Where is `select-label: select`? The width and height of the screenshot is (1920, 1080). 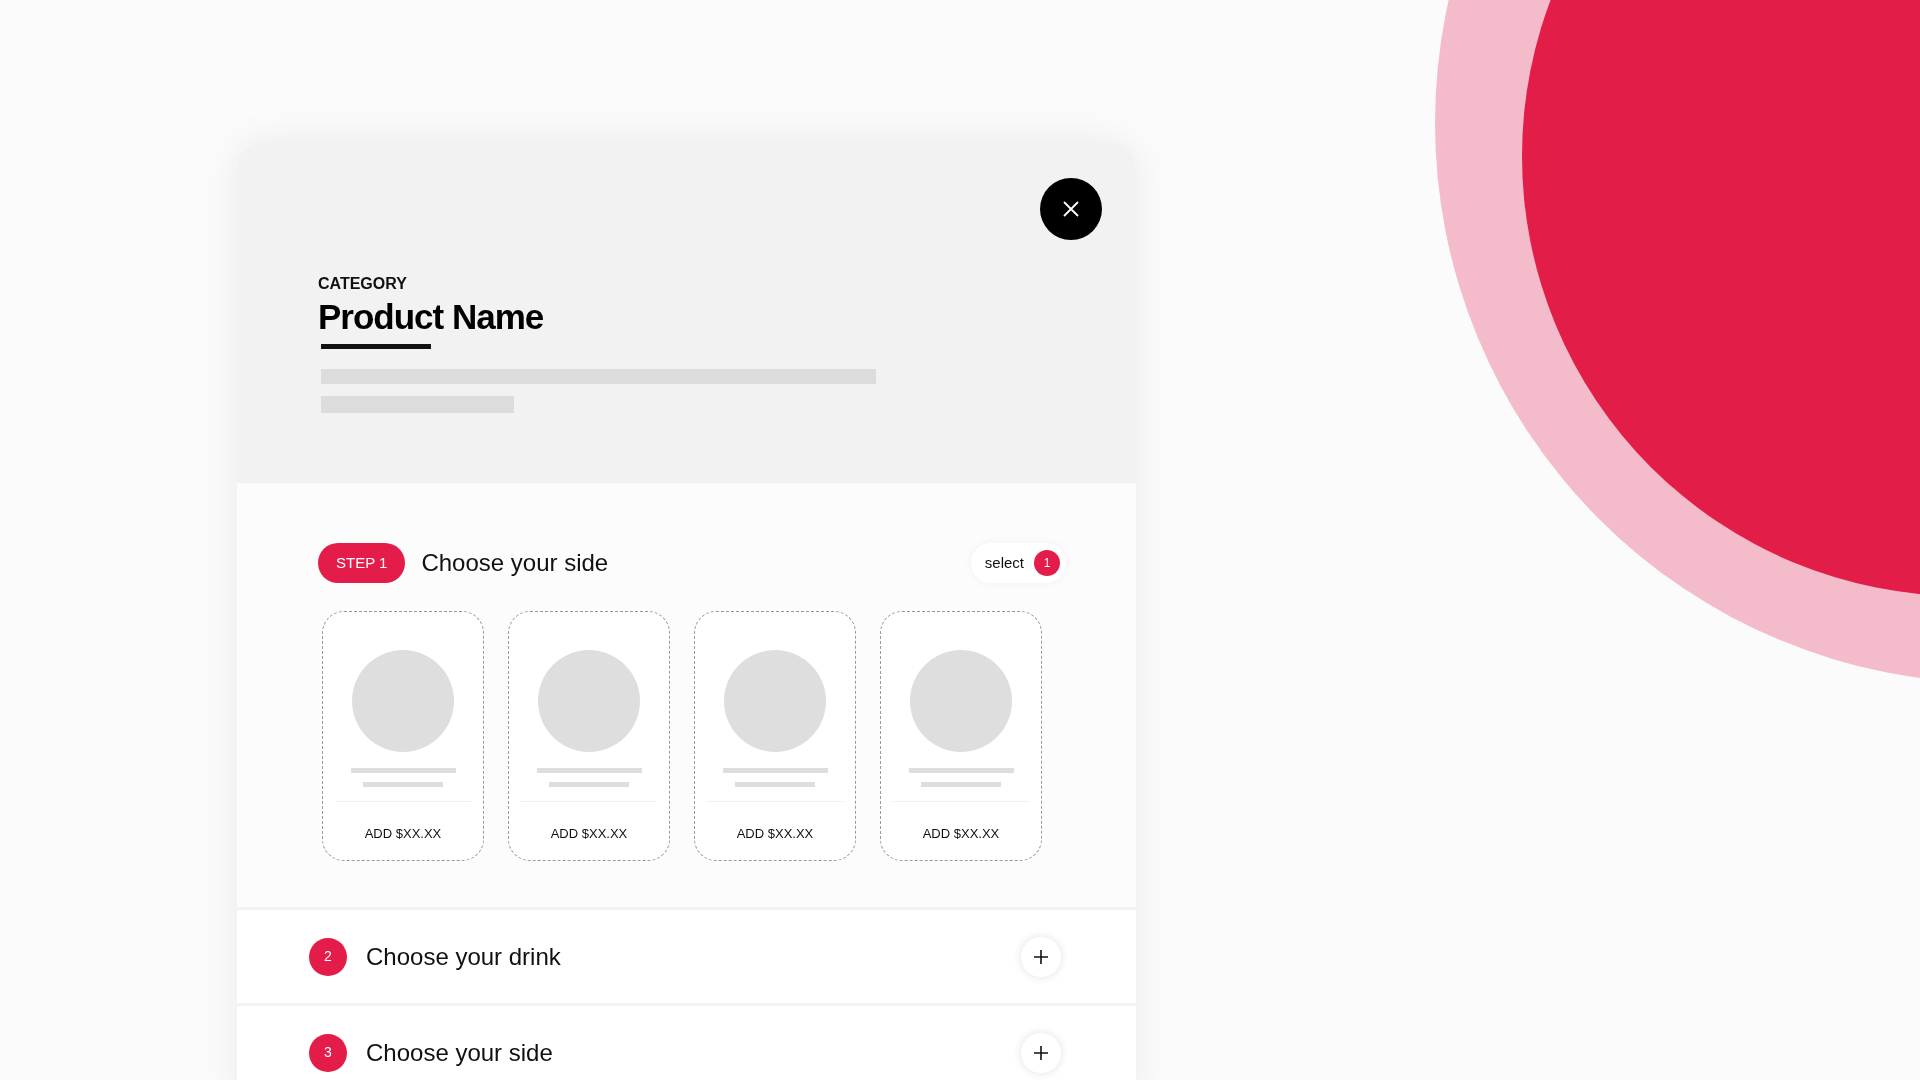
select-label: select is located at coordinates (1004, 562).